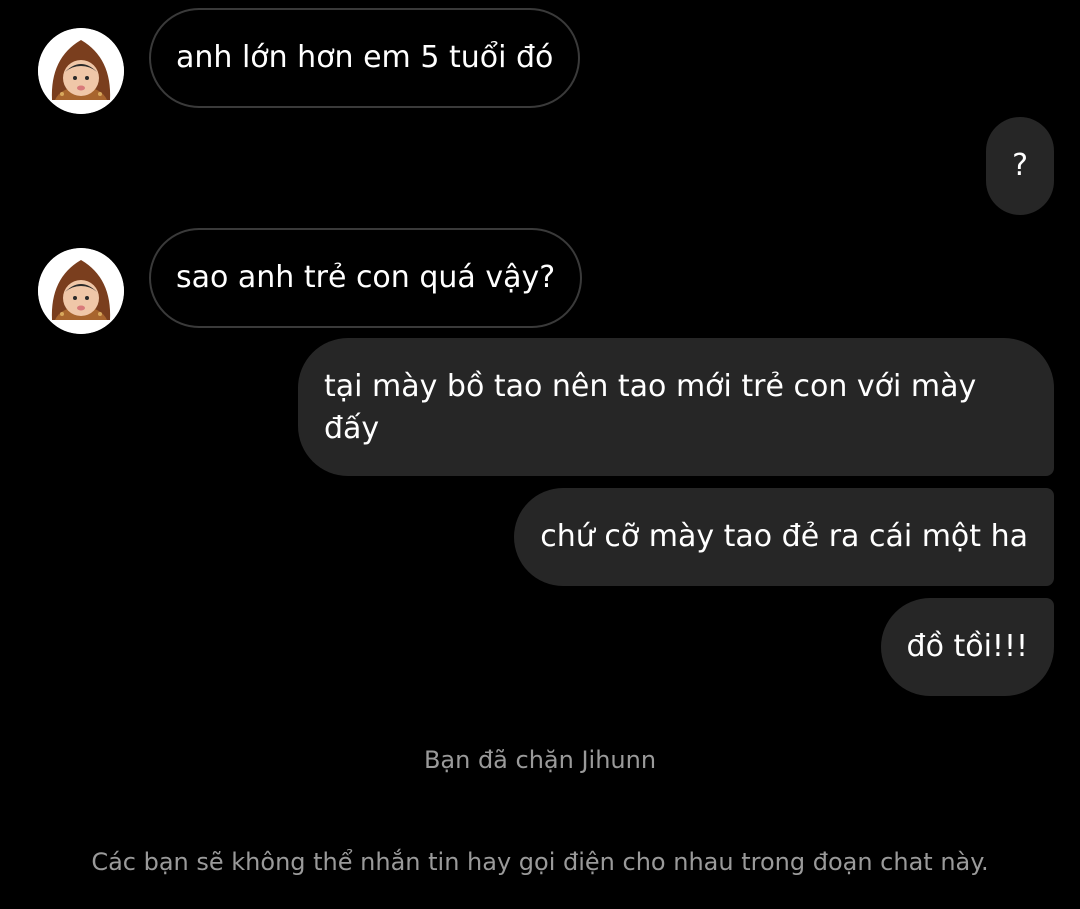  I want to click on blocked-notice-text: Bạn đã chặn Jihunn, so click(540, 760).